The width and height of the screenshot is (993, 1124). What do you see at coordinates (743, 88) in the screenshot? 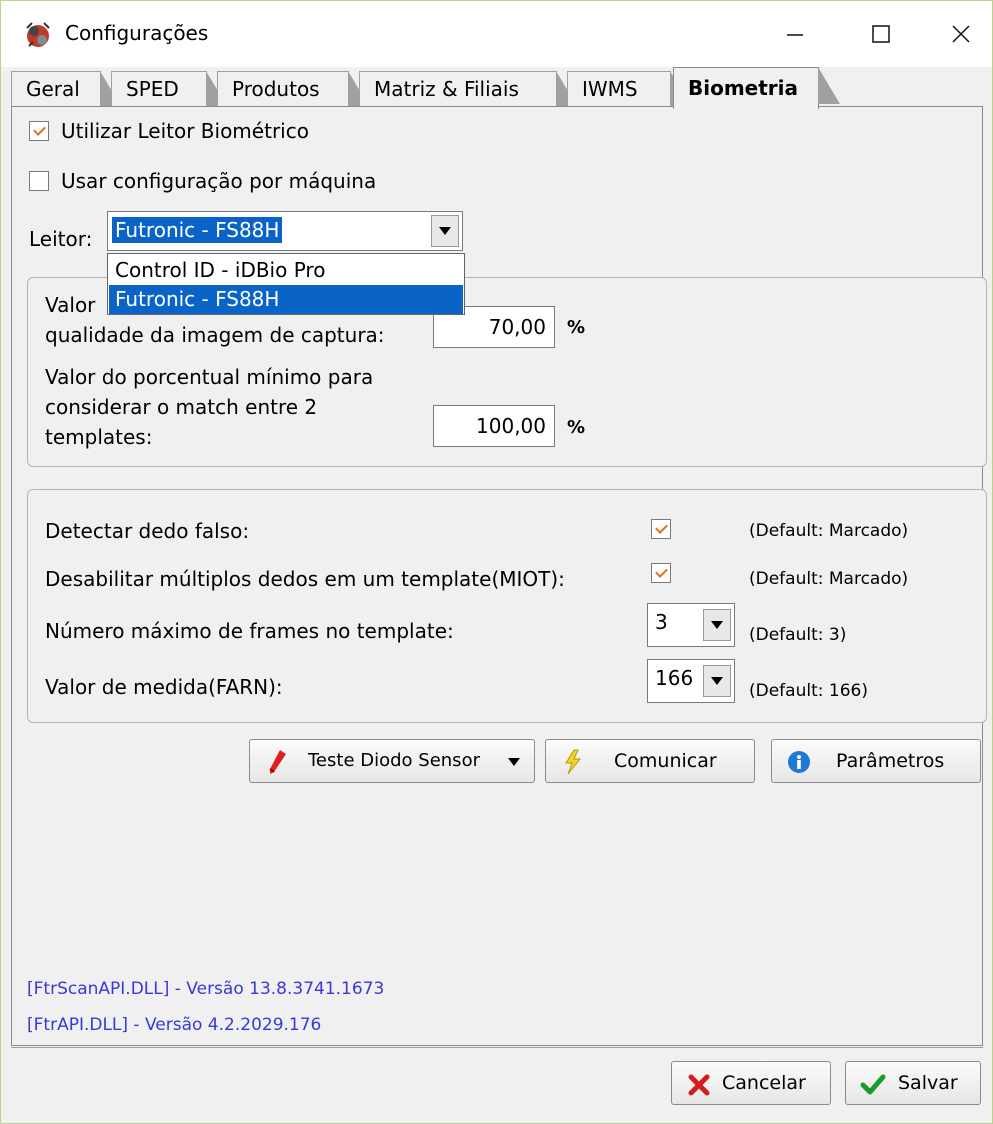
I see `tab-label: Biometria` at bounding box center [743, 88].